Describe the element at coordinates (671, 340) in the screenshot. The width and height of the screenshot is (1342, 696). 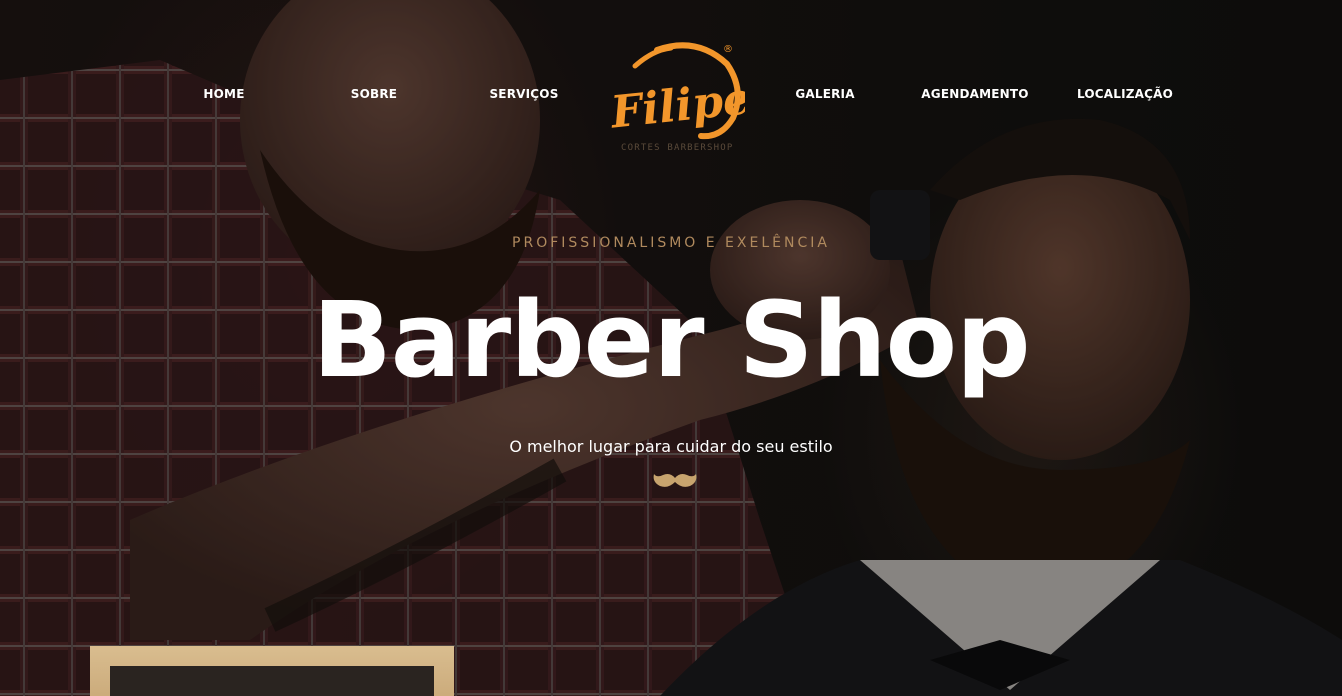
I see `hero-title: Barber Shop` at that location.